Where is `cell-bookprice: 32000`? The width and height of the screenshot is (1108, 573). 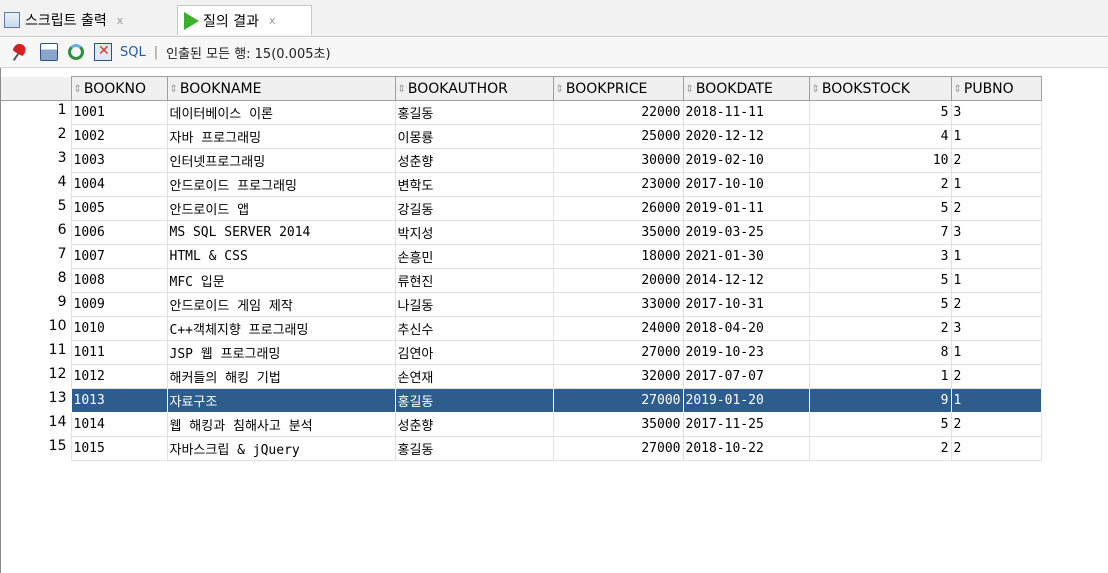
cell-bookprice: 32000 is located at coordinates (618, 376).